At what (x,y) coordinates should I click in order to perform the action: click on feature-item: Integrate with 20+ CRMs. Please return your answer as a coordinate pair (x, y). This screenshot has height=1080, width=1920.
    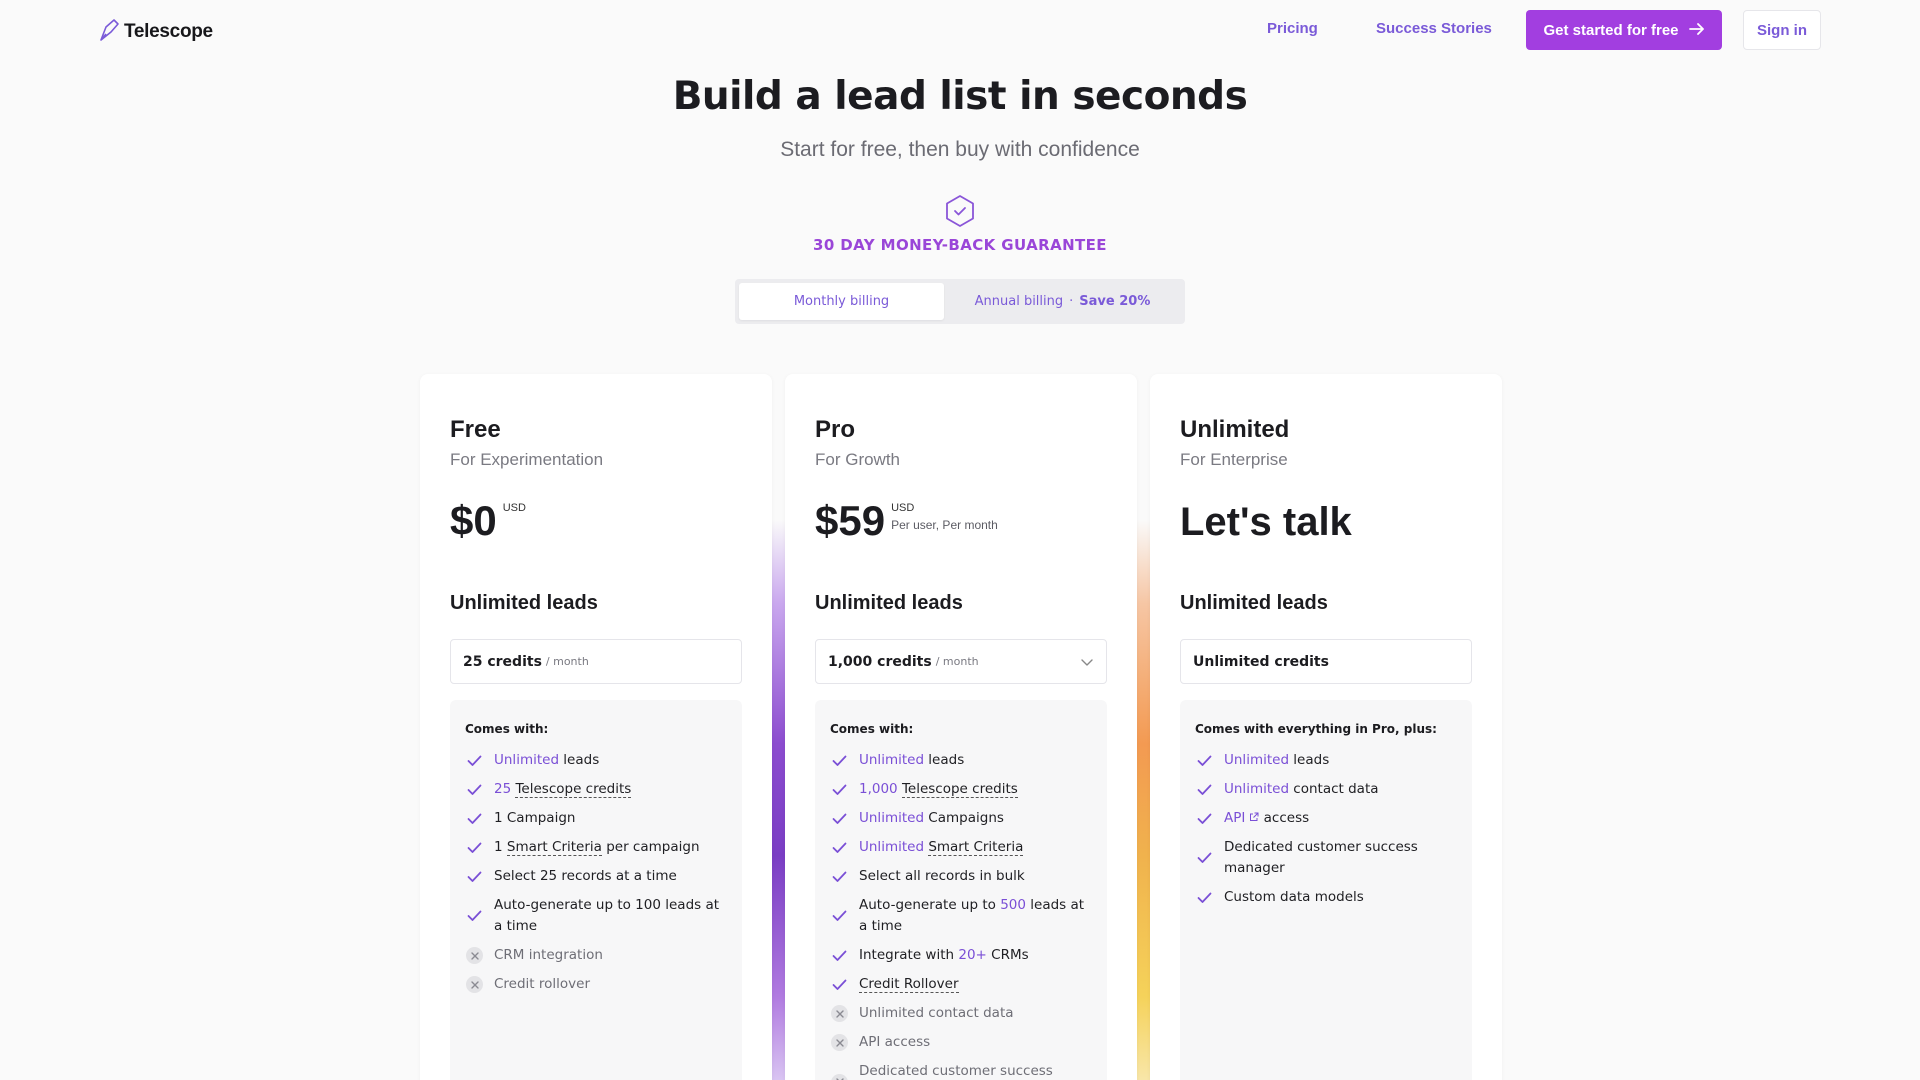
    Looking at the image, I should click on (961, 955).